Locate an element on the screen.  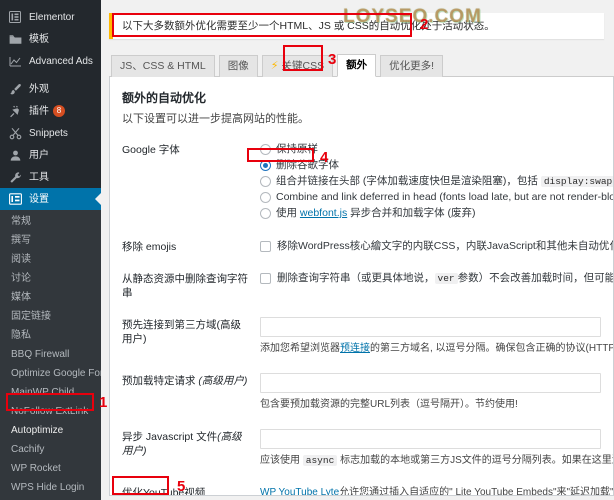
tab-label: 额外 is located at coordinates (357, 65).